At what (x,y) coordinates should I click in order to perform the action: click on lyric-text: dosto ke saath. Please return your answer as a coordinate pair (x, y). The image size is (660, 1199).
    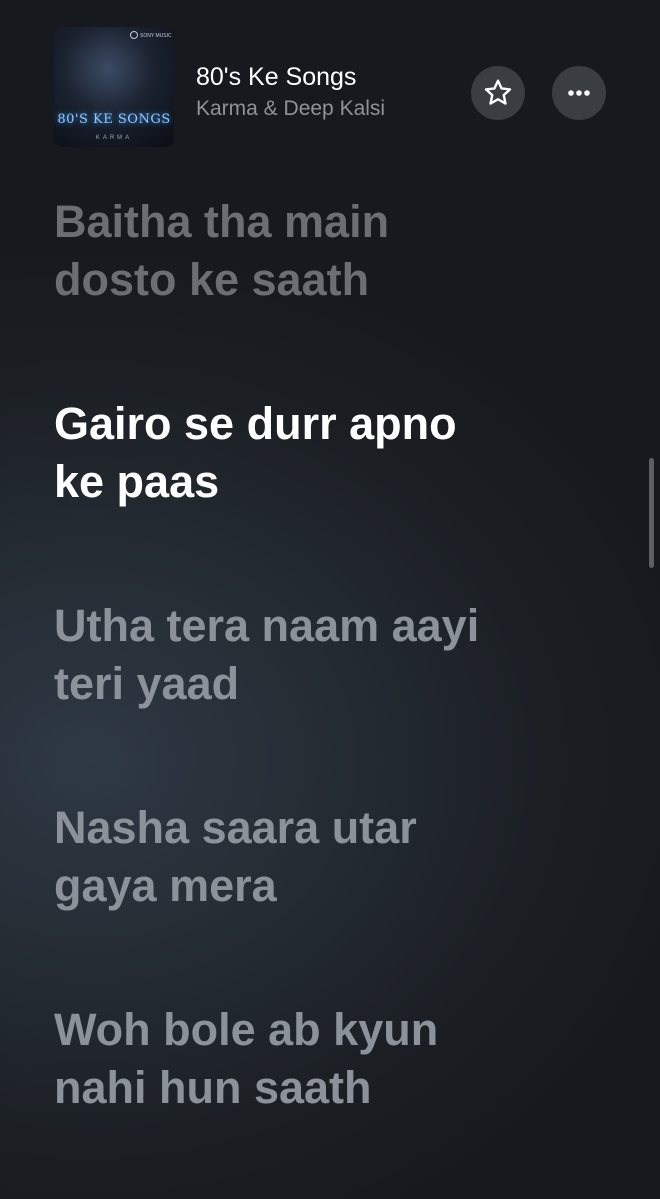
    Looking at the image, I should click on (212, 279).